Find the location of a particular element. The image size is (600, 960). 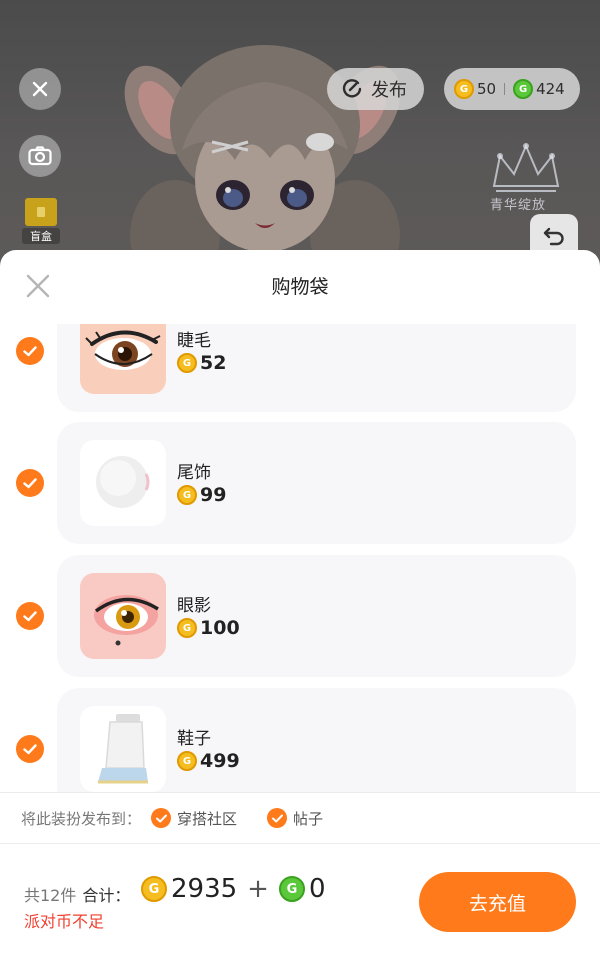

item-name: 睫毛 is located at coordinates (194, 341).